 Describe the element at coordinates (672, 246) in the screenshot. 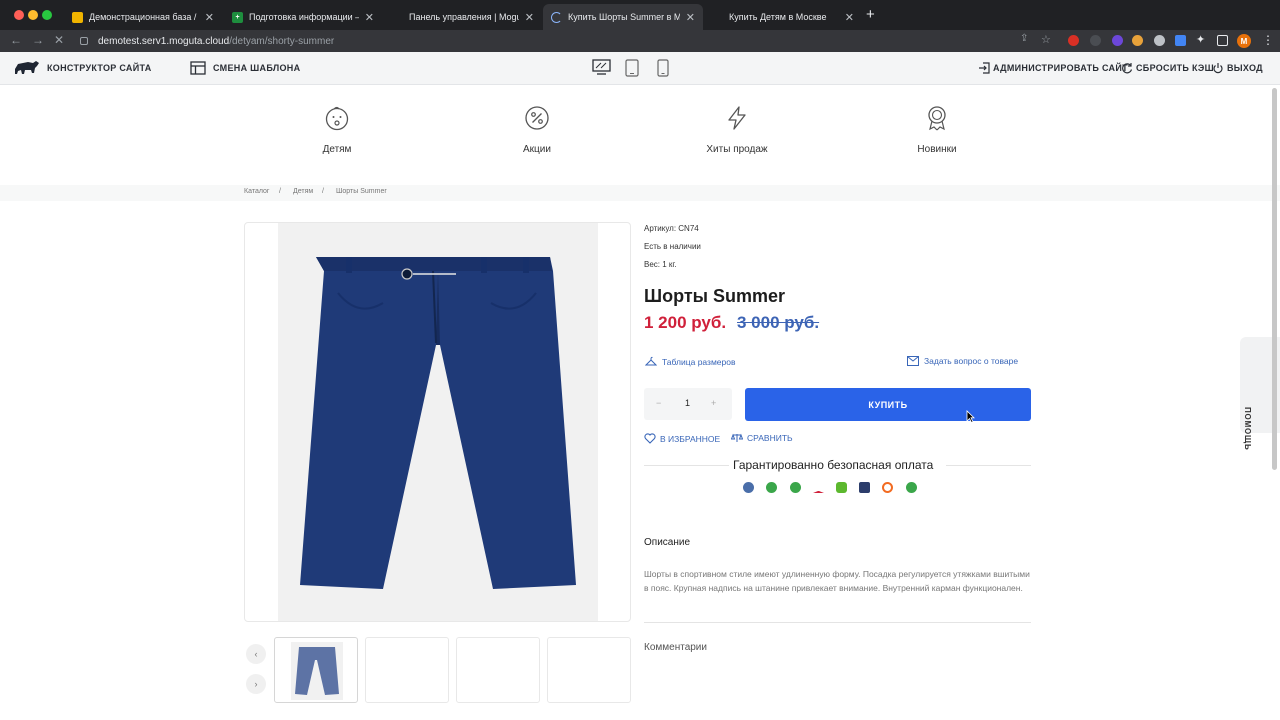

I see `product-stock-status: Есть в наличии` at that location.